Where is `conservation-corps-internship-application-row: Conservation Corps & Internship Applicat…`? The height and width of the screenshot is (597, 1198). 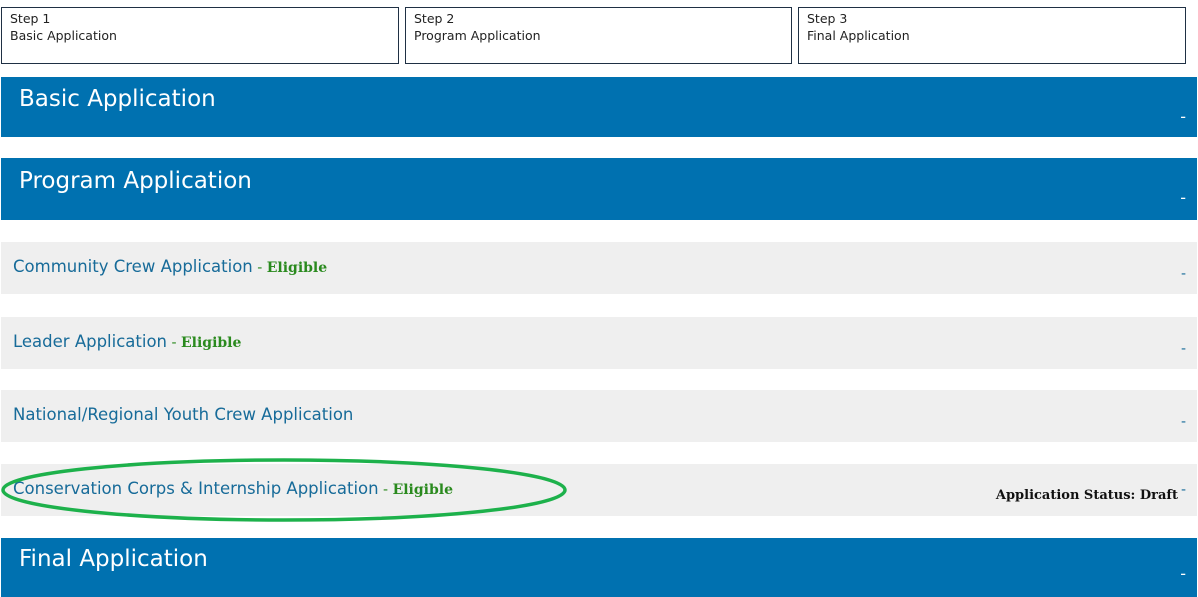
conservation-corps-internship-application-row: Conservation Corps & Internship Applicat… is located at coordinates (599, 490).